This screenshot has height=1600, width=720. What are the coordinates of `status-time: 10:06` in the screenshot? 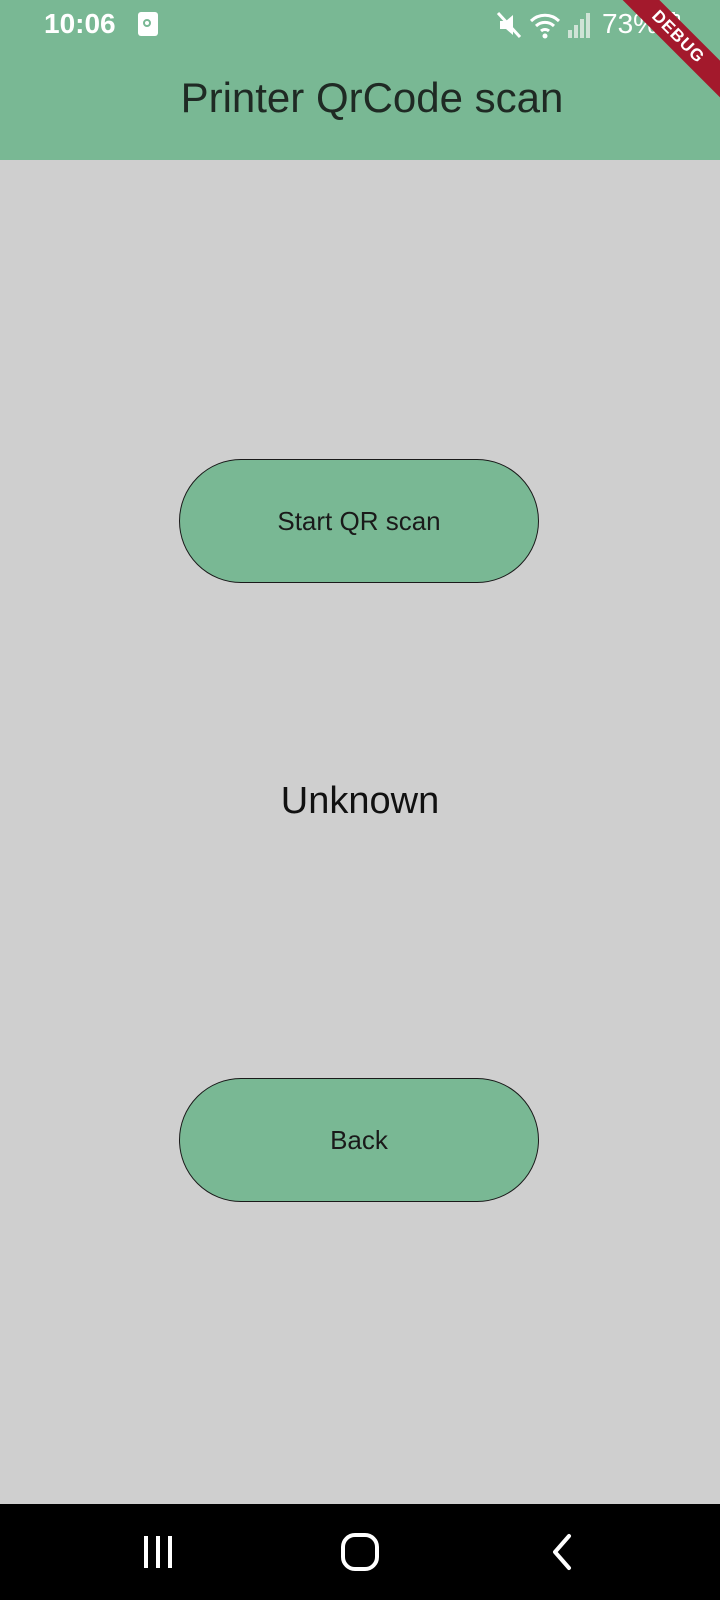 It's located at (80, 23).